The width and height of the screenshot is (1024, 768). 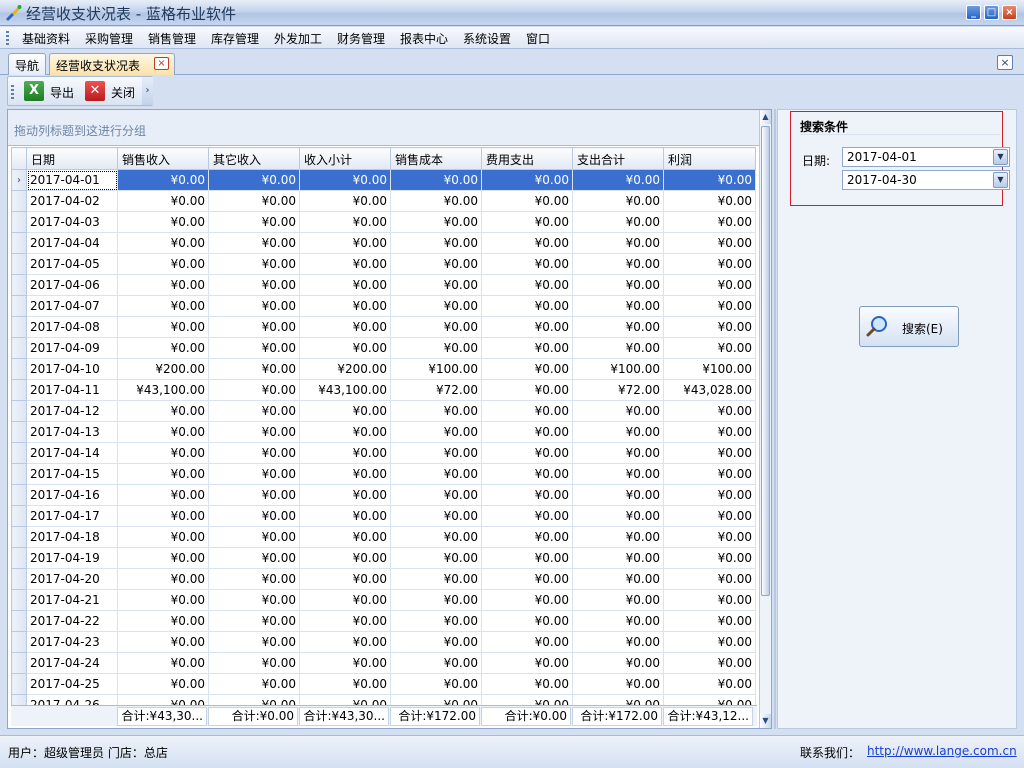 I want to click on menu-settings: 系统设置, so click(x=487, y=38).